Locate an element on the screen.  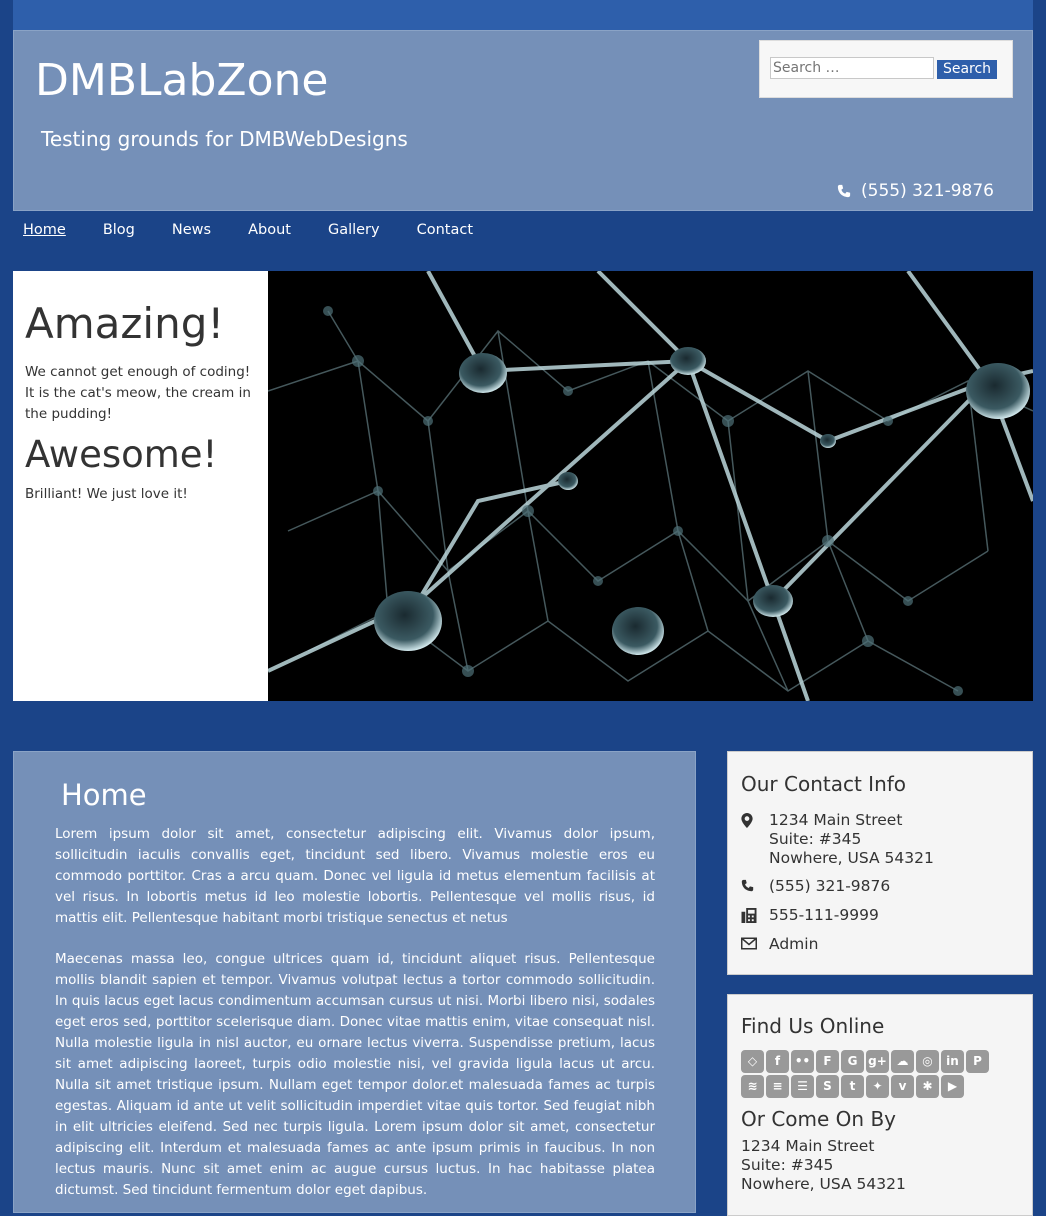
come-by-title: Or Come On By is located at coordinates (818, 1119).